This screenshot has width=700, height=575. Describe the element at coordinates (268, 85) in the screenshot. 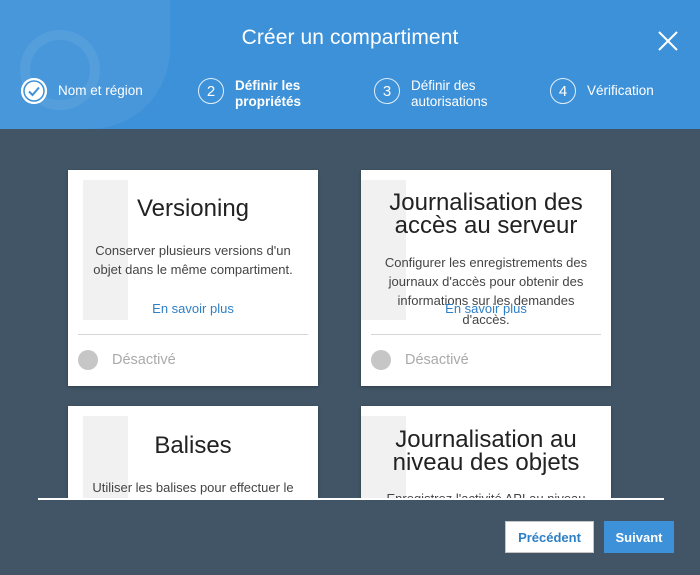

I see `step-label-line: Définir les` at that location.